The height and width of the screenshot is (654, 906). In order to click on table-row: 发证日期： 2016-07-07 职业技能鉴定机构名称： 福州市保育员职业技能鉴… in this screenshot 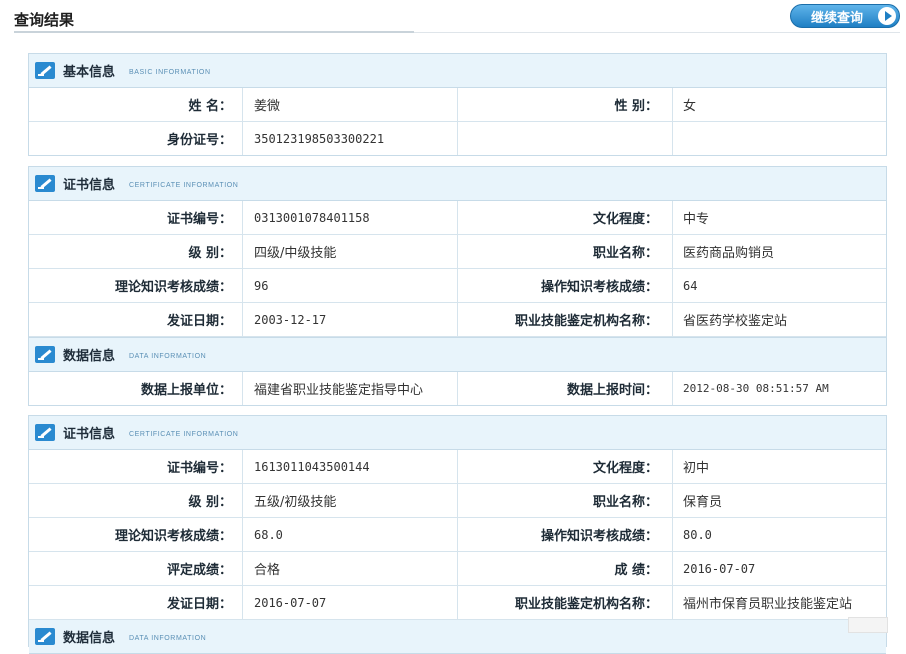, I will do `click(457, 603)`.